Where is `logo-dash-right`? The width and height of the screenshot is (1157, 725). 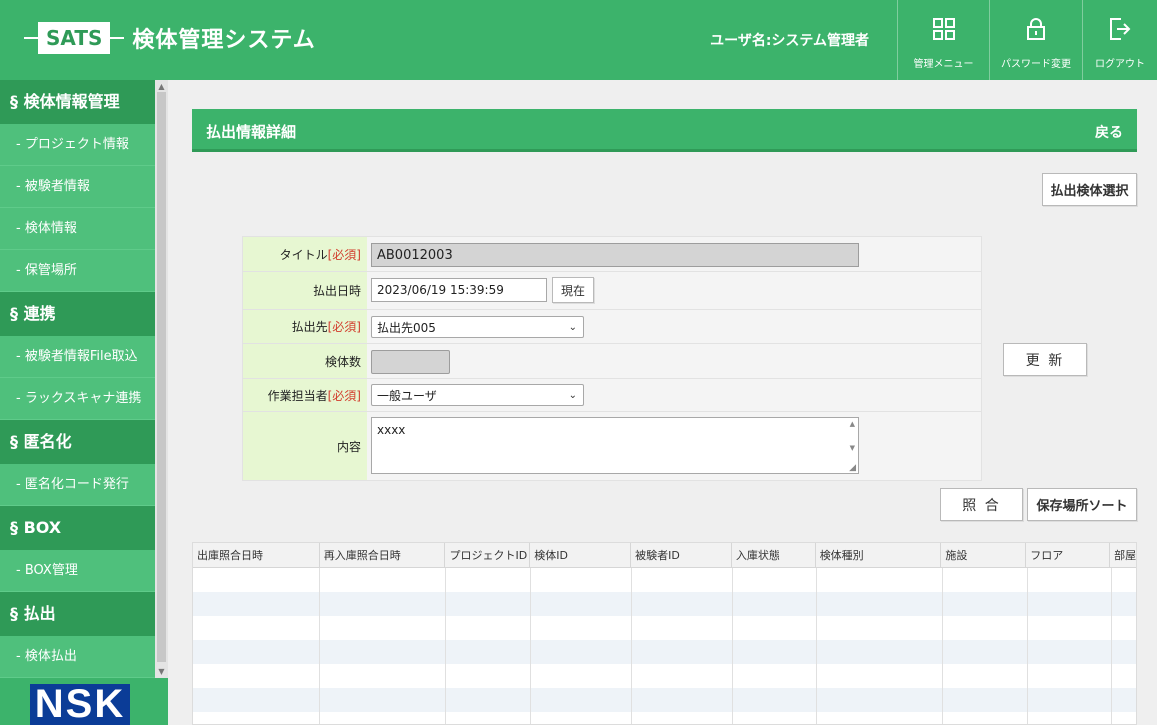
logo-dash-right is located at coordinates (117, 38).